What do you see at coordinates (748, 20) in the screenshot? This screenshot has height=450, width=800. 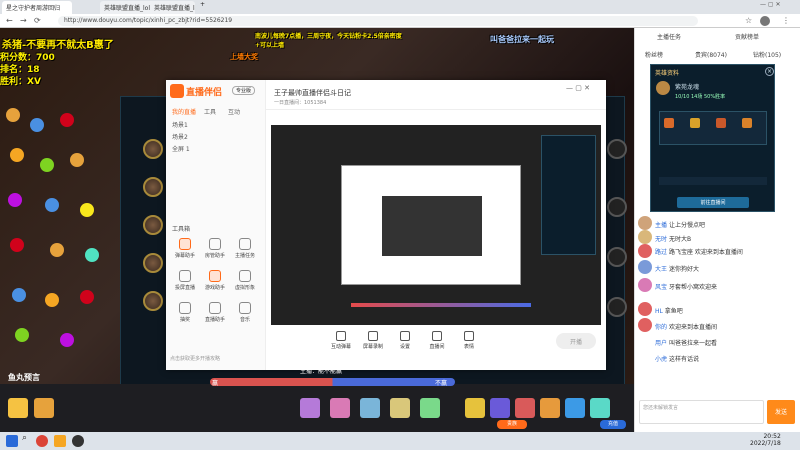 I see `star-icon: ☆` at bounding box center [748, 20].